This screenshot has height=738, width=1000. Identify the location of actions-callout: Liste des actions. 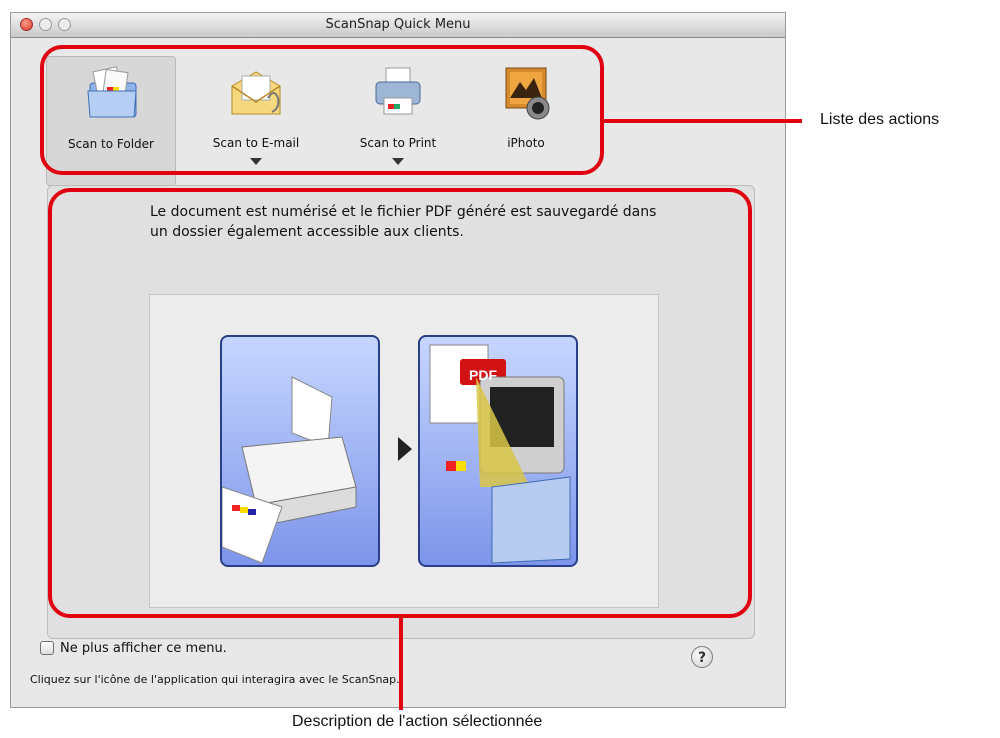
(880, 119).